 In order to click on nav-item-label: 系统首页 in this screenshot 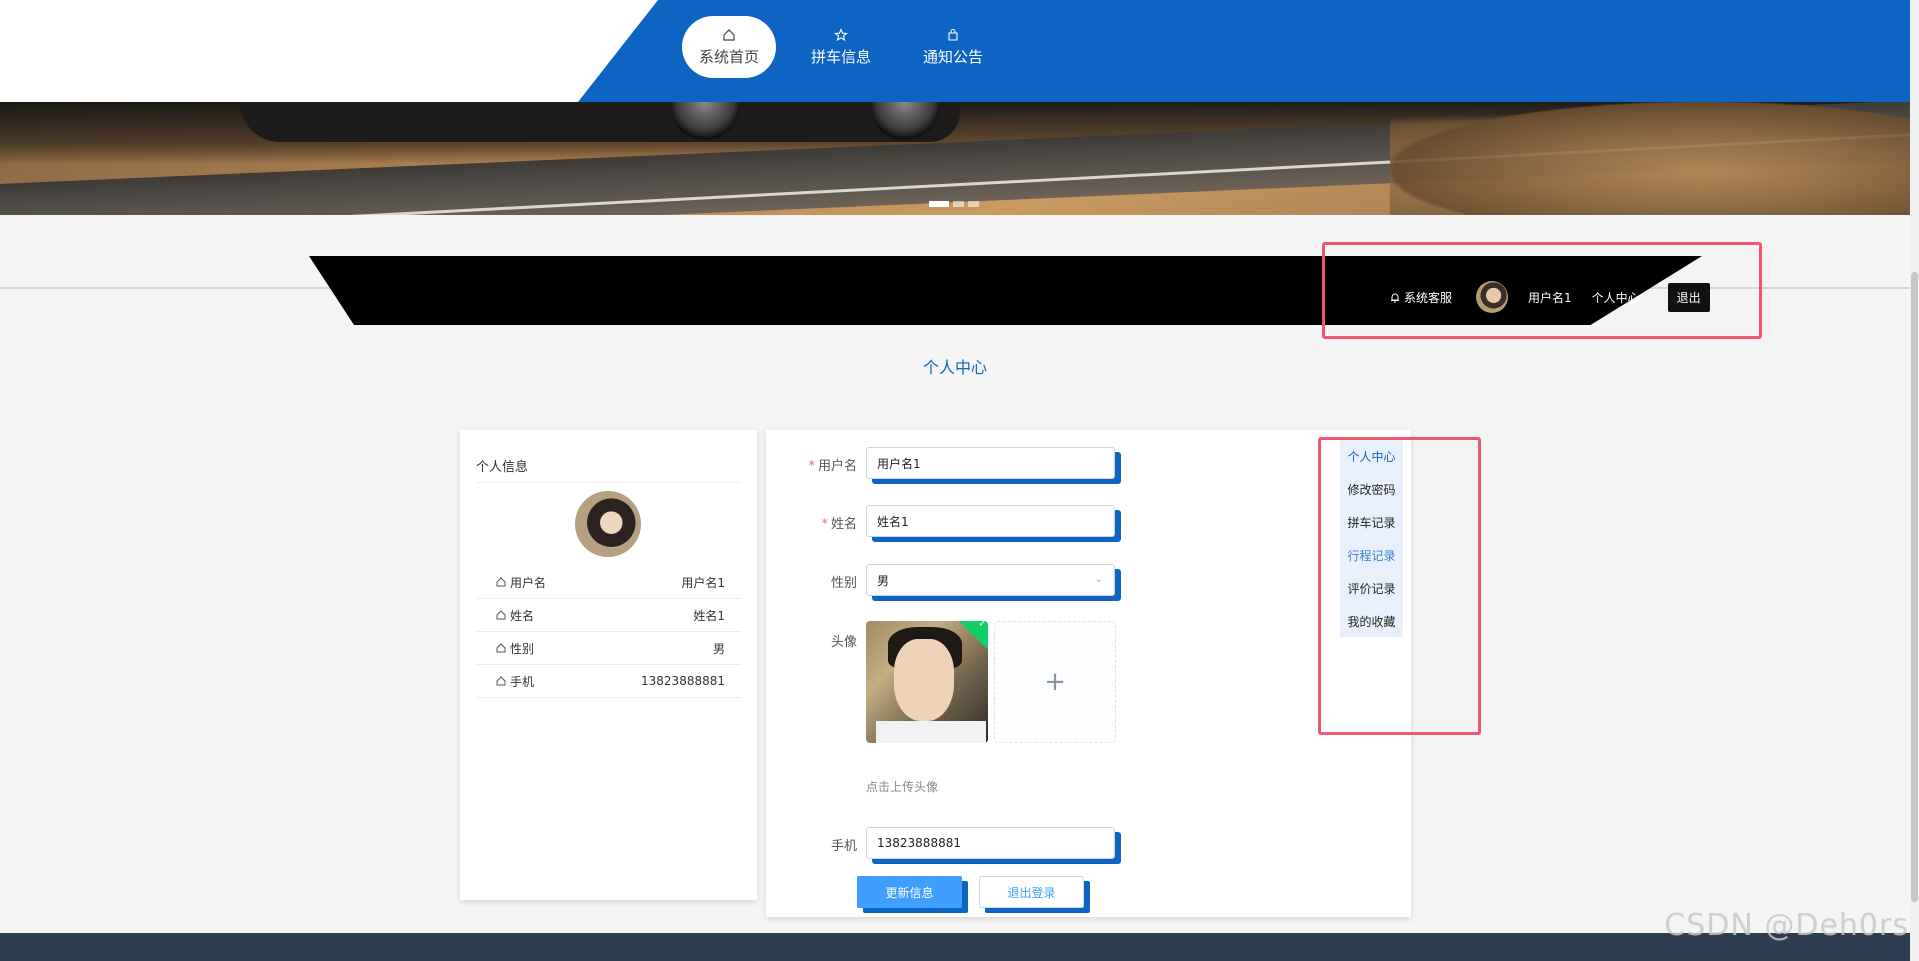, I will do `click(728, 56)`.